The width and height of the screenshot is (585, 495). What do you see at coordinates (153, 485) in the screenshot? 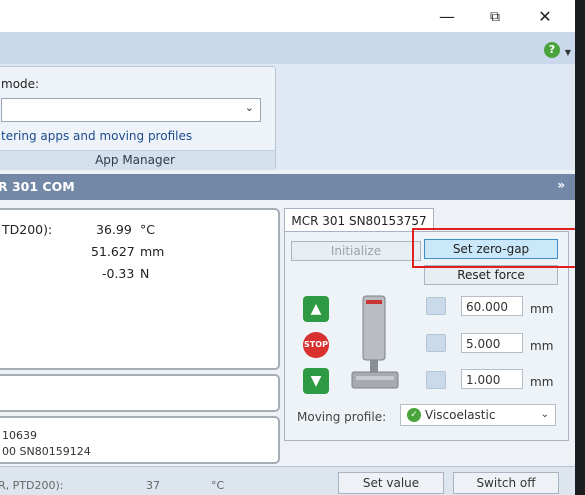
I see `status-value: 37` at bounding box center [153, 485].